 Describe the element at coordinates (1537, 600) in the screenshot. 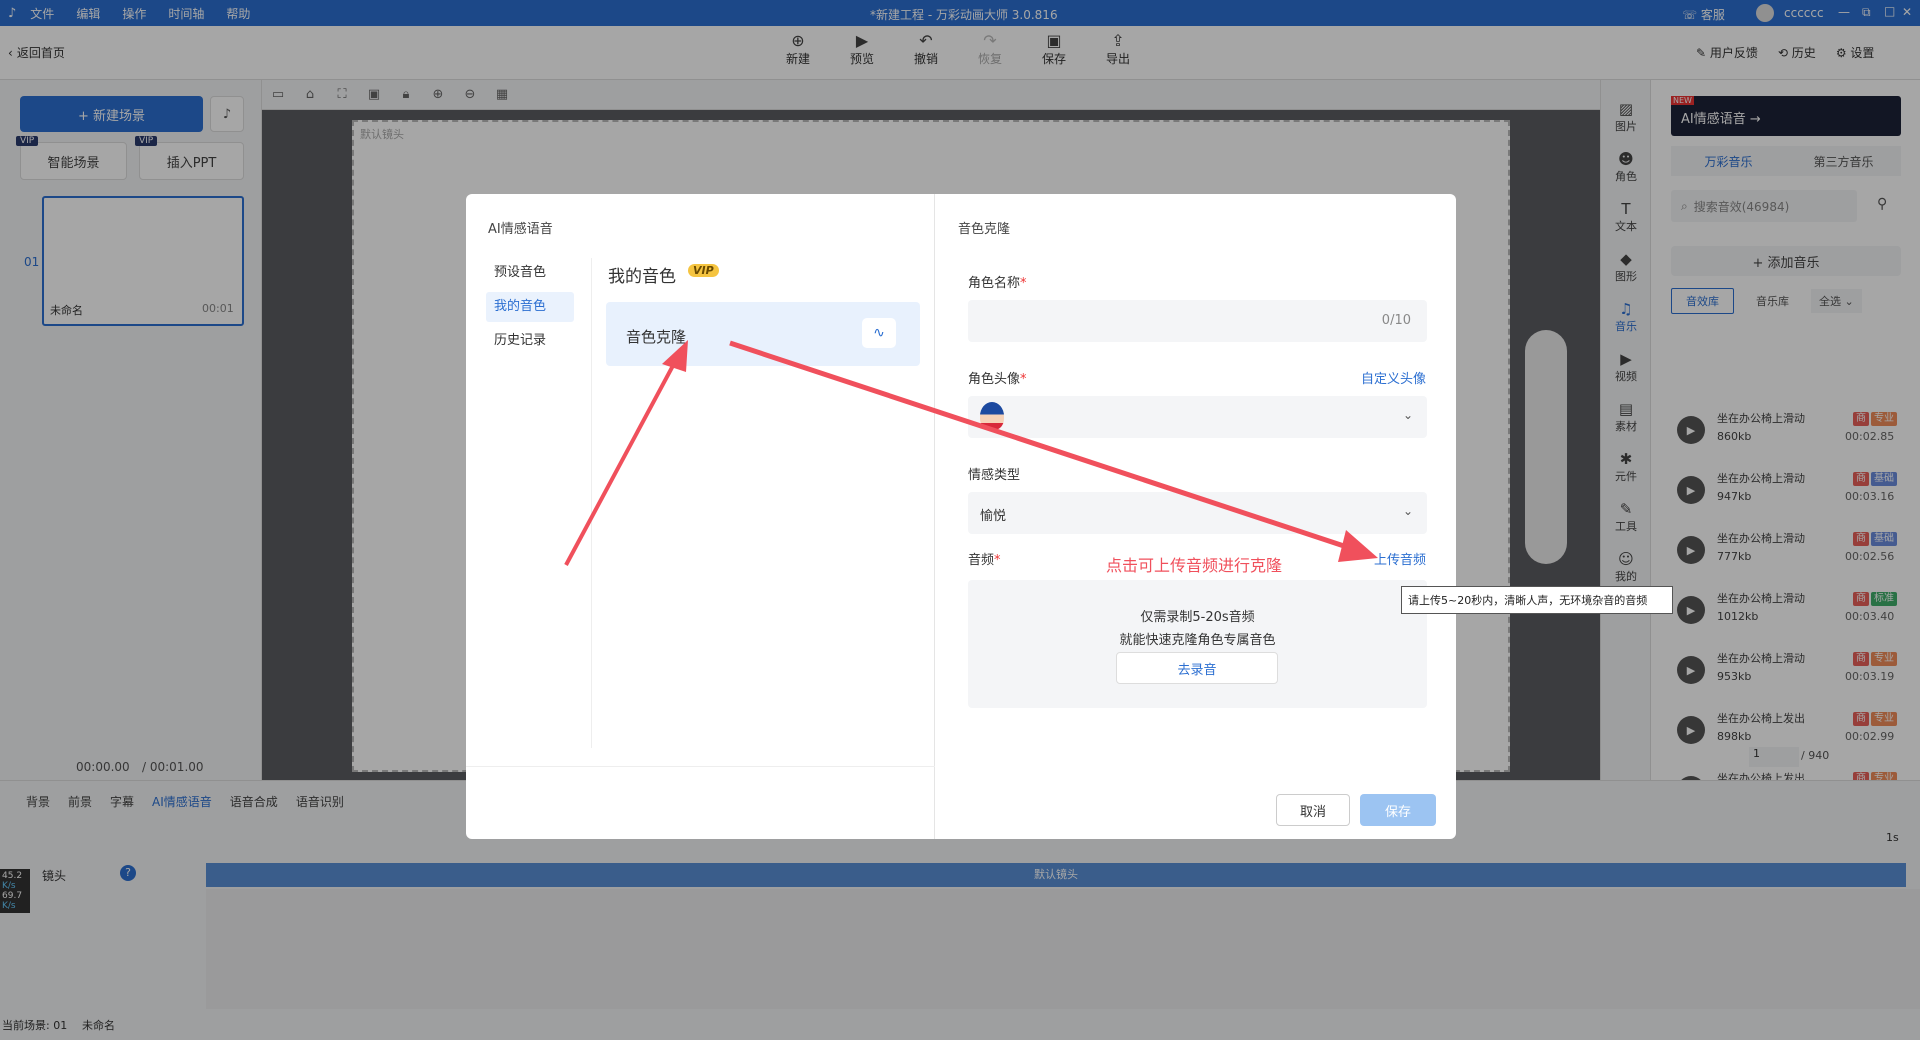

I see `upload-tooltip: 请上传5~20秒内，清晰人声，无环境杂音的音频` at that location.